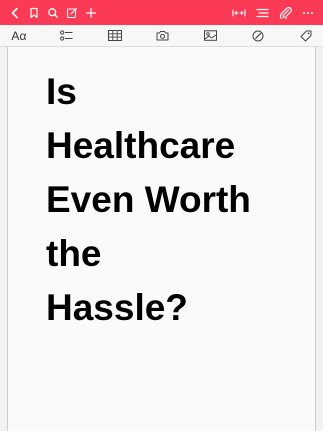  I want to click on title-line: Is, so click(61, 91).